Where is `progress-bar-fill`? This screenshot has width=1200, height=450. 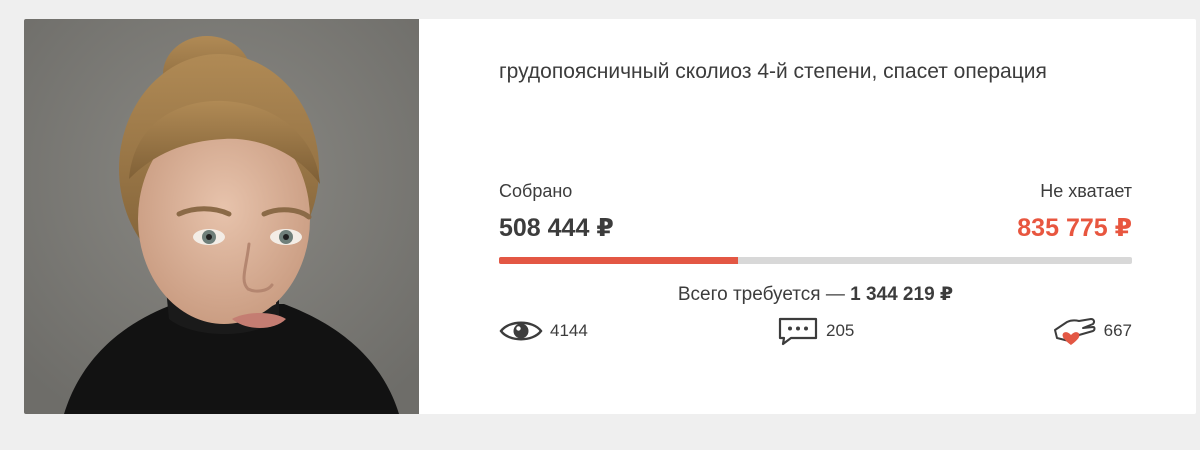
progress-bar-fill is located at coordinates (619, 260).